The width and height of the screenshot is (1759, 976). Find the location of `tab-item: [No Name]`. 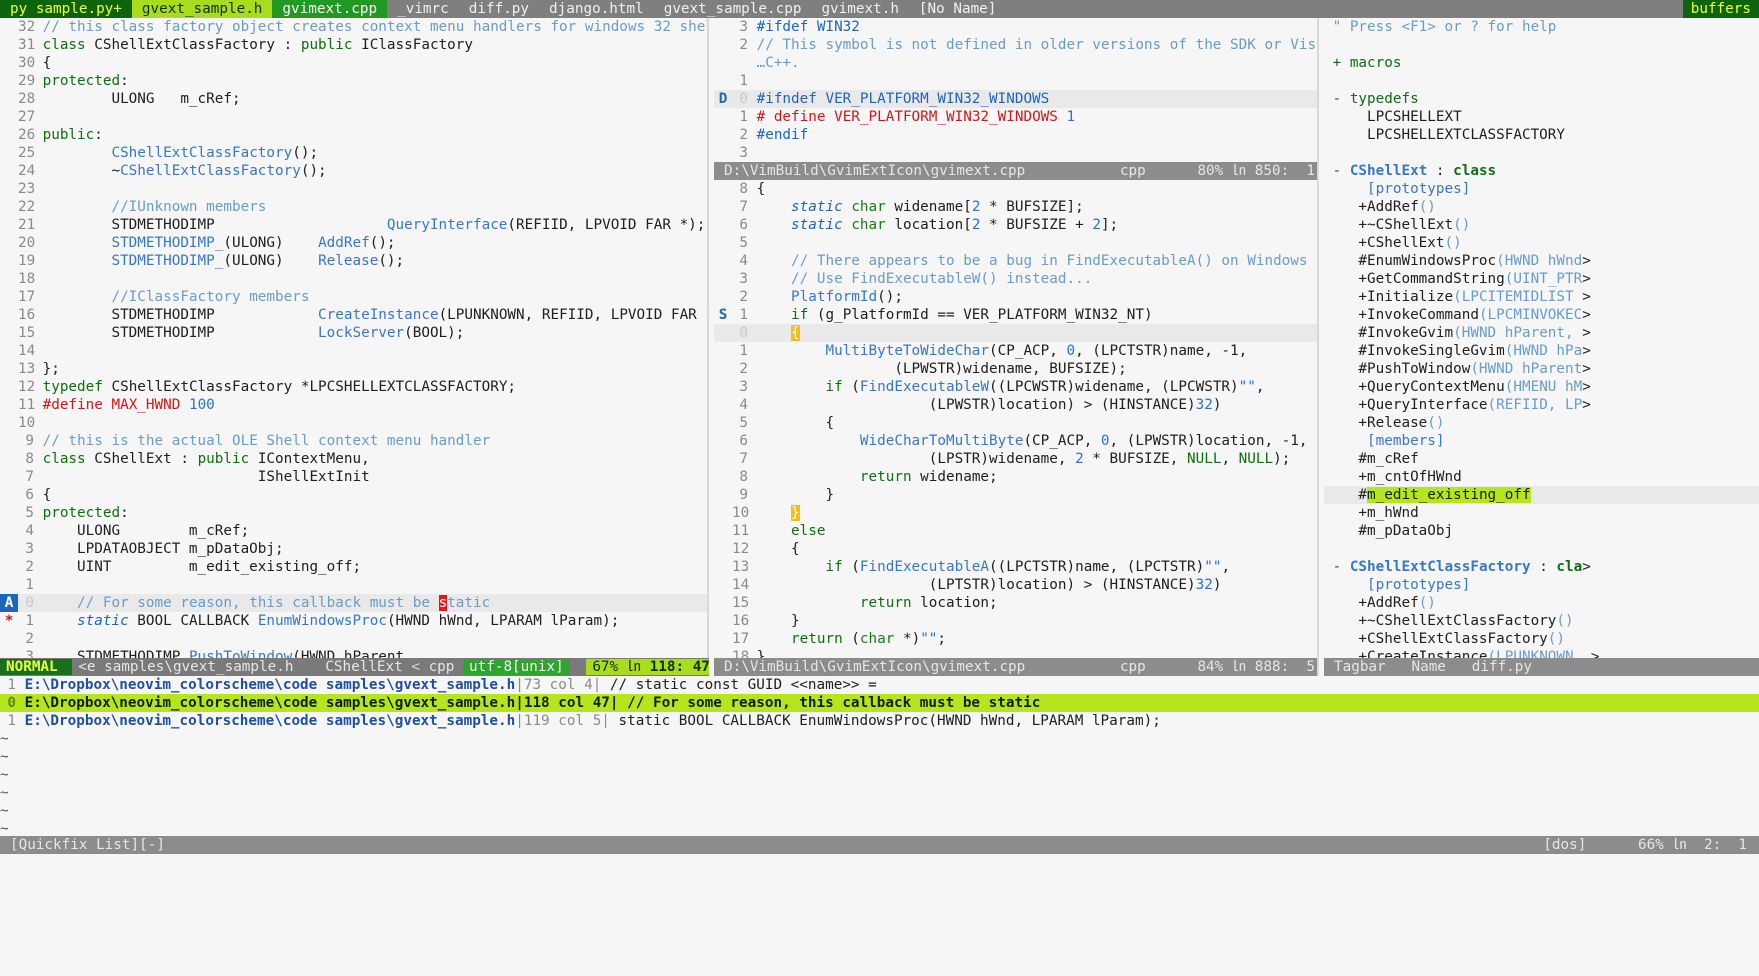

tab-item: [No Name] is located at coordinates (957, 9).